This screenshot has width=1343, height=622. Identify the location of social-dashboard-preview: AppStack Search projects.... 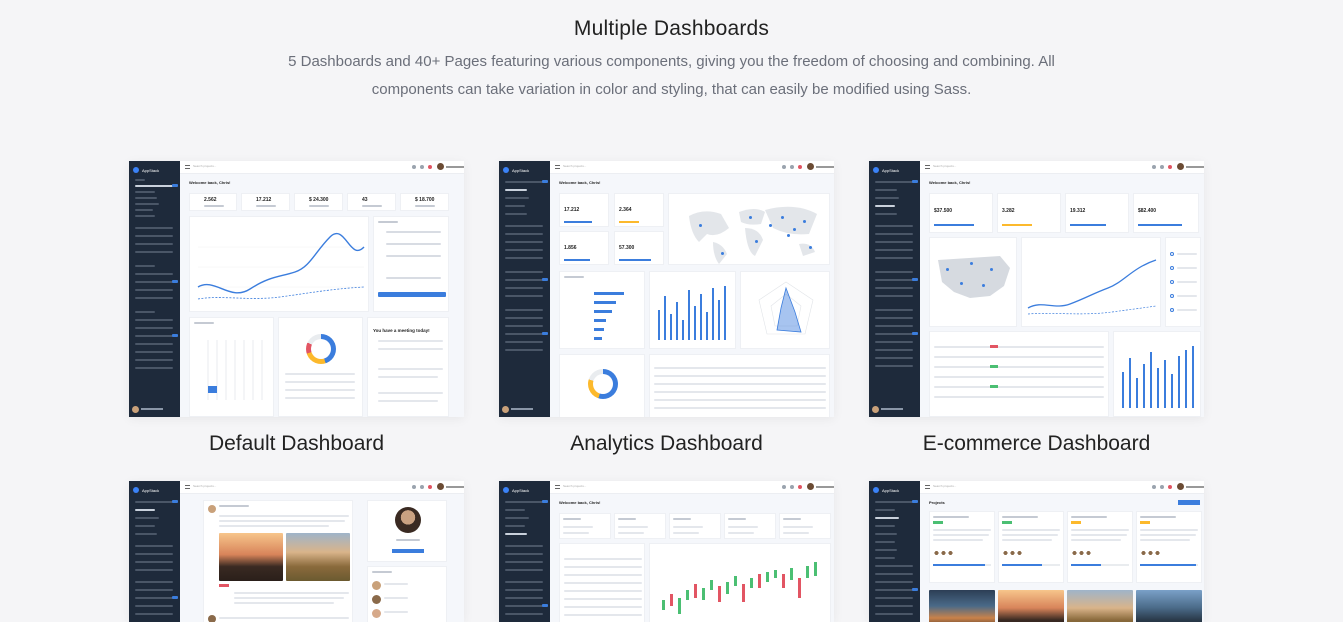
(296, 551).